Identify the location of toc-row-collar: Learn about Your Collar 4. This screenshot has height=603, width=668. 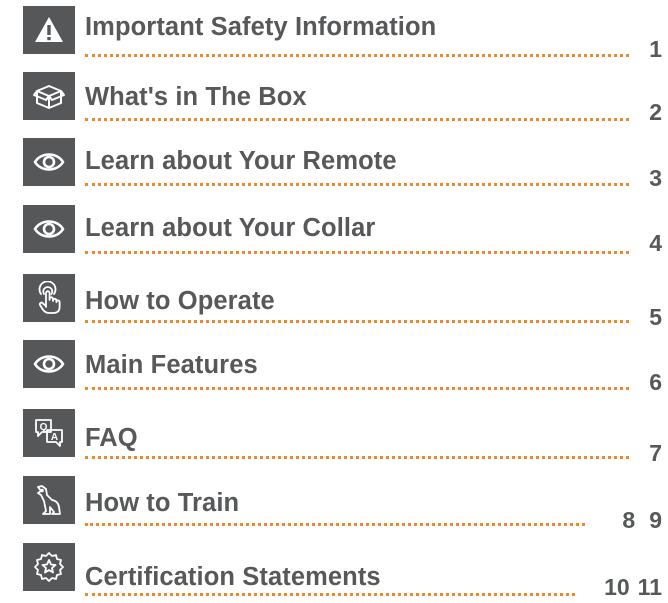
(334, 235).